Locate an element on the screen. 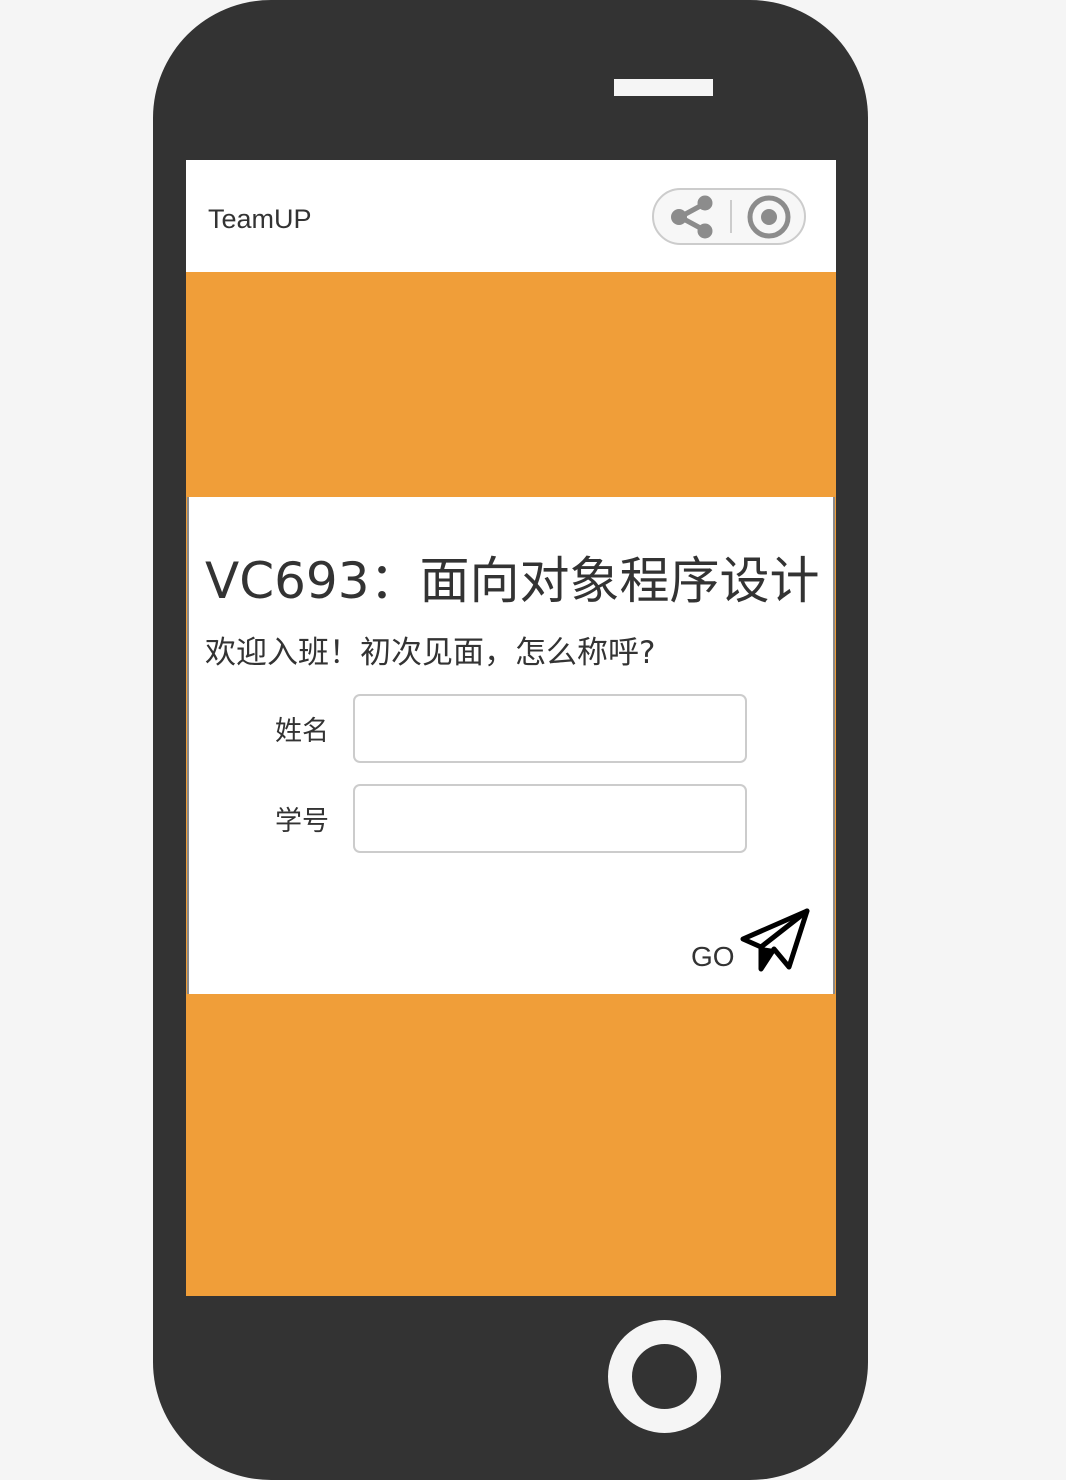 This screenshot has height=1480, width=1066. go-button: GO is located at coordinates (752, 941).